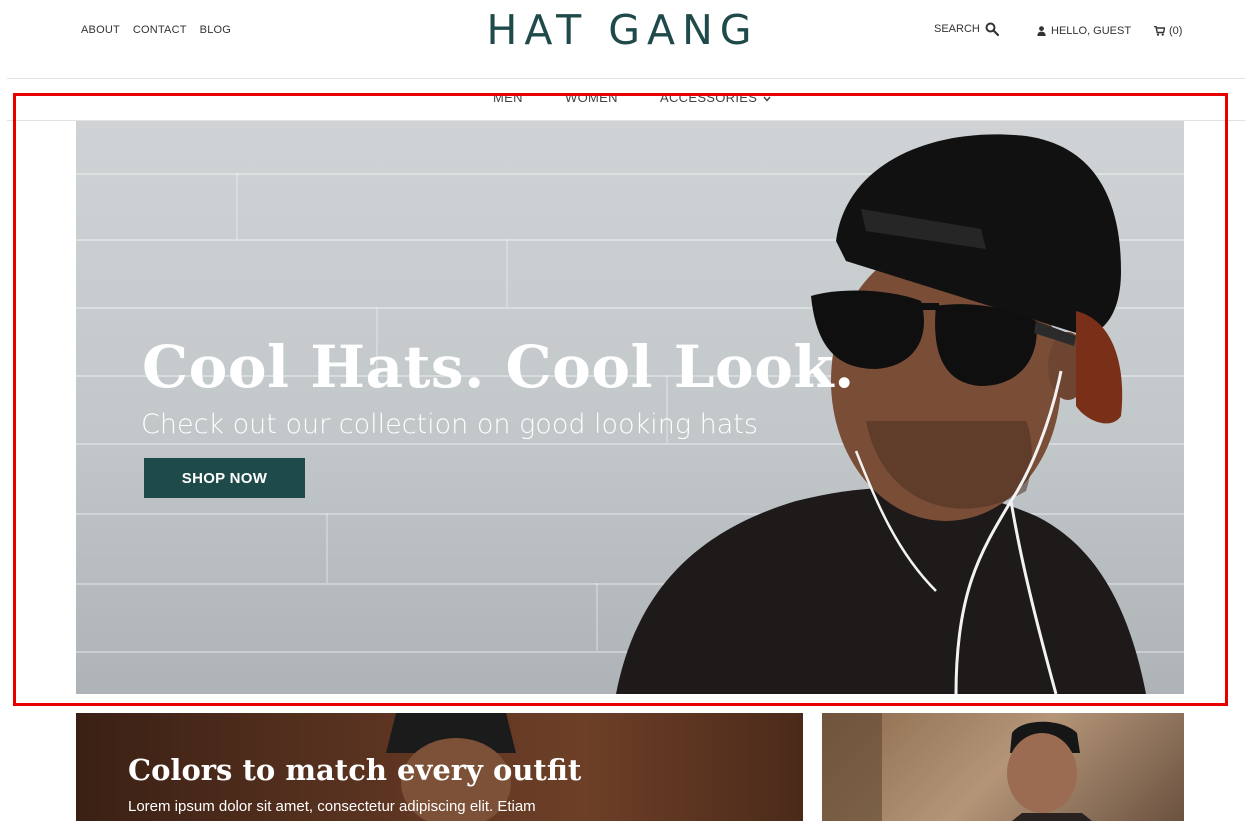  Describe the element at coordinates (957, 767) in the screenshot. I see `promo-side-image` at that location.